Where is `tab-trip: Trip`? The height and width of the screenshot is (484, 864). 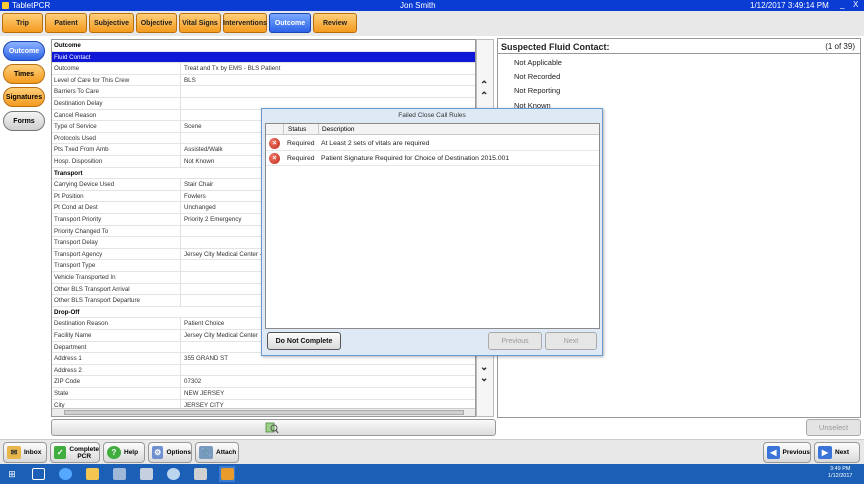 tab-trip: Trip is located at coordinates (22, 23).